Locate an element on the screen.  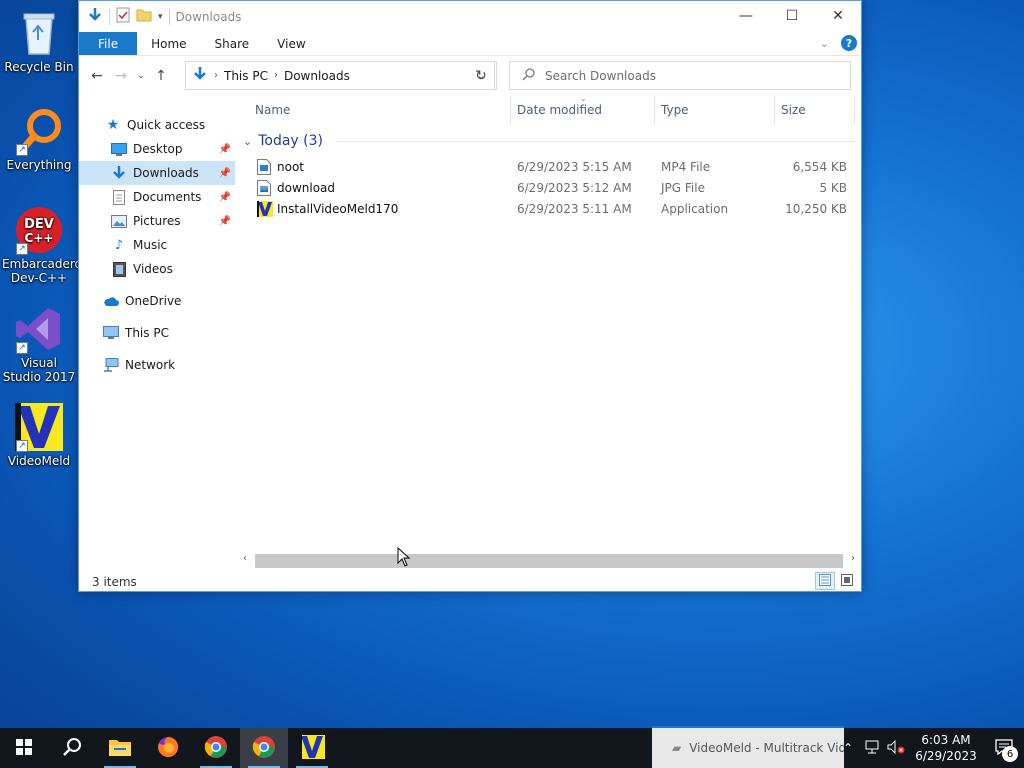
expand-ribbon-icon: ⌄ is located at coordinates (824, 43).